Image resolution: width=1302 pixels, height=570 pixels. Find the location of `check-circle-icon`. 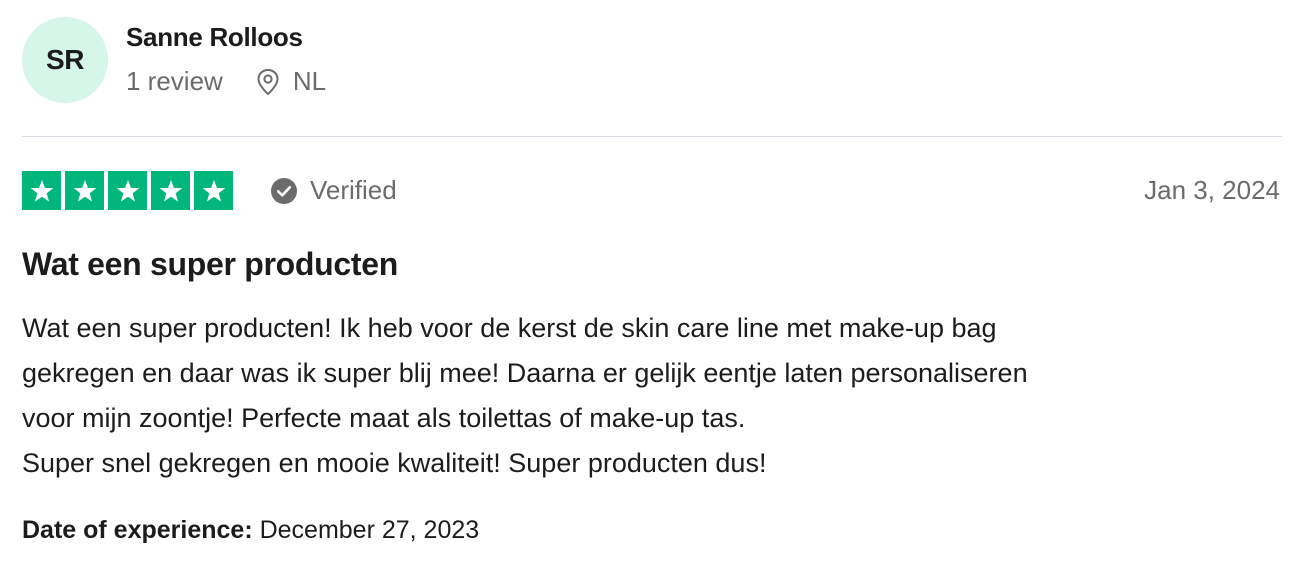

check-circle-icon is located at coordinates (284, 190).